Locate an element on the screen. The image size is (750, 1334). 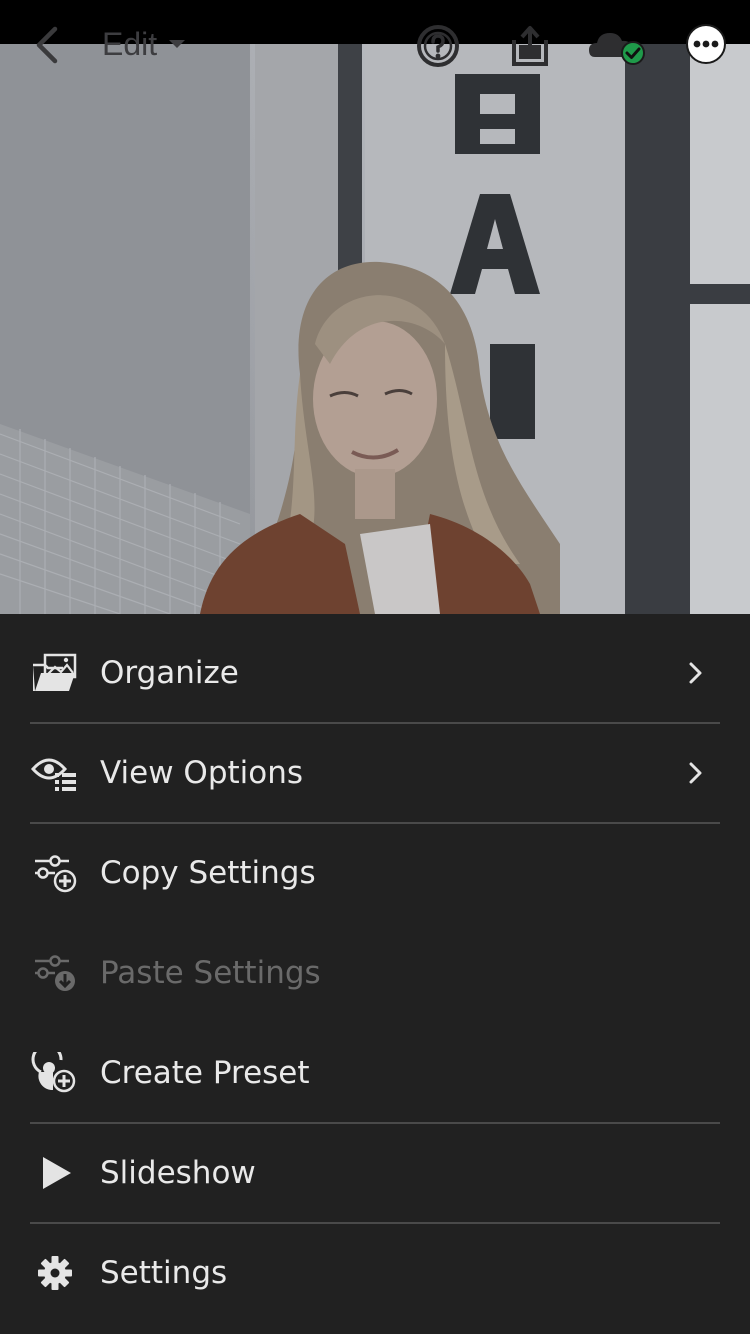
help-icon is located at coordinates (438, 46).